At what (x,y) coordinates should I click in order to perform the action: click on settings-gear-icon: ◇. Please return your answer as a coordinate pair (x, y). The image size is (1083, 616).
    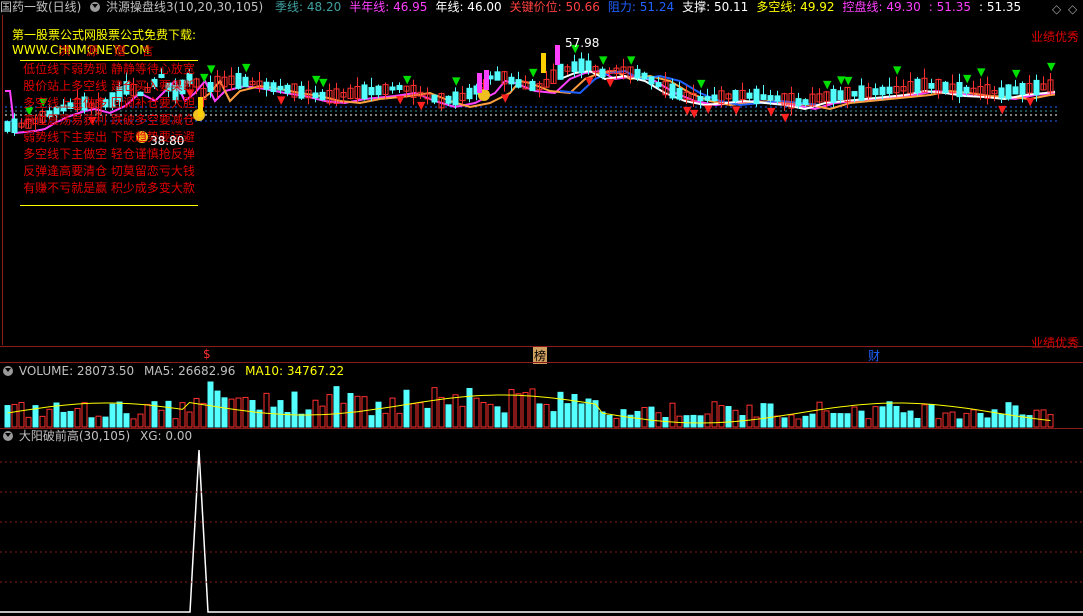
    Looking at the image, I should click on (1072, 9).